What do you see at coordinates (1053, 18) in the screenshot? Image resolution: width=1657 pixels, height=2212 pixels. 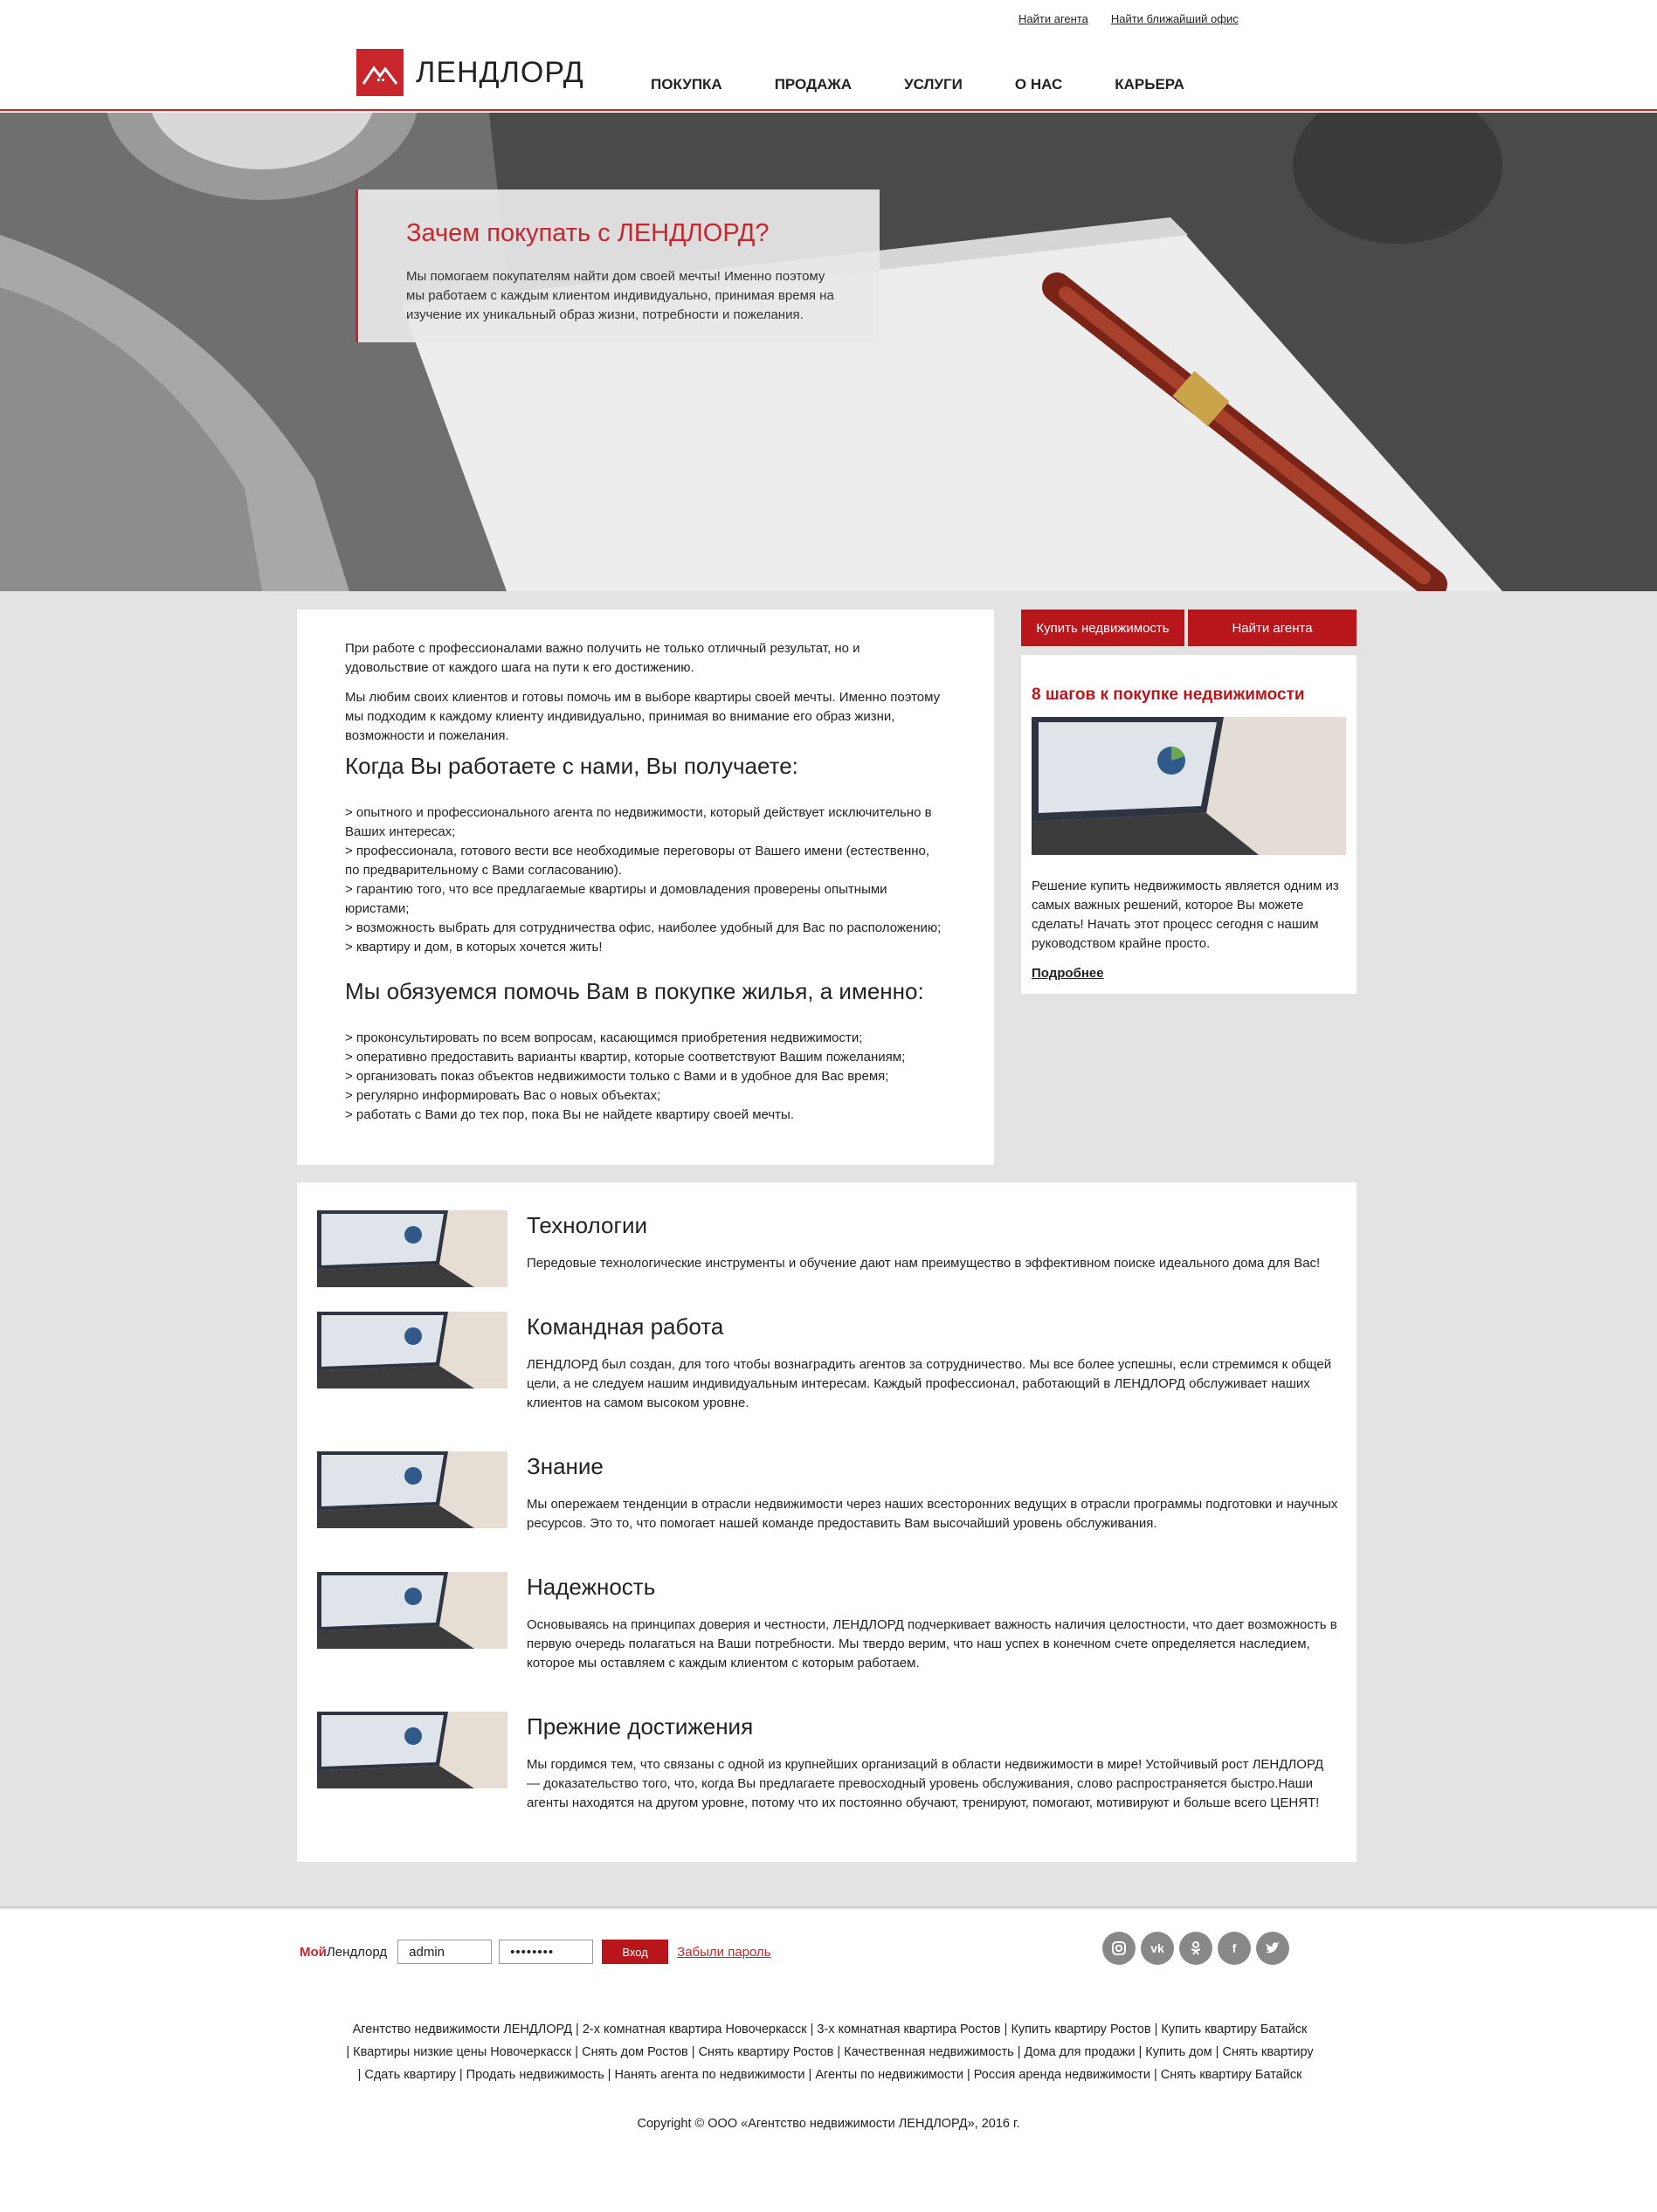 I see `find-agent-link: Найти агента` at bounding box center [1053, 18].